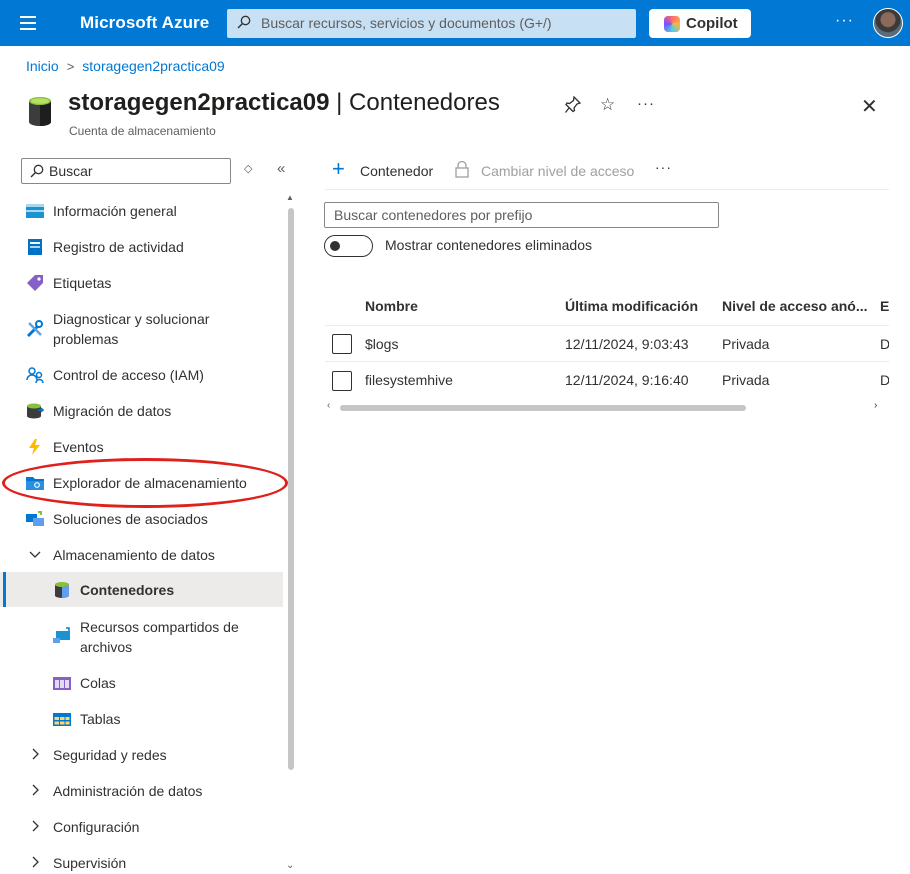 Image resolution: width=910 pixels, height=874 pixels. Describe the element at coordinates (328, 405) in the screenshot. I see `scroll-left-icon: ‹` at that location.